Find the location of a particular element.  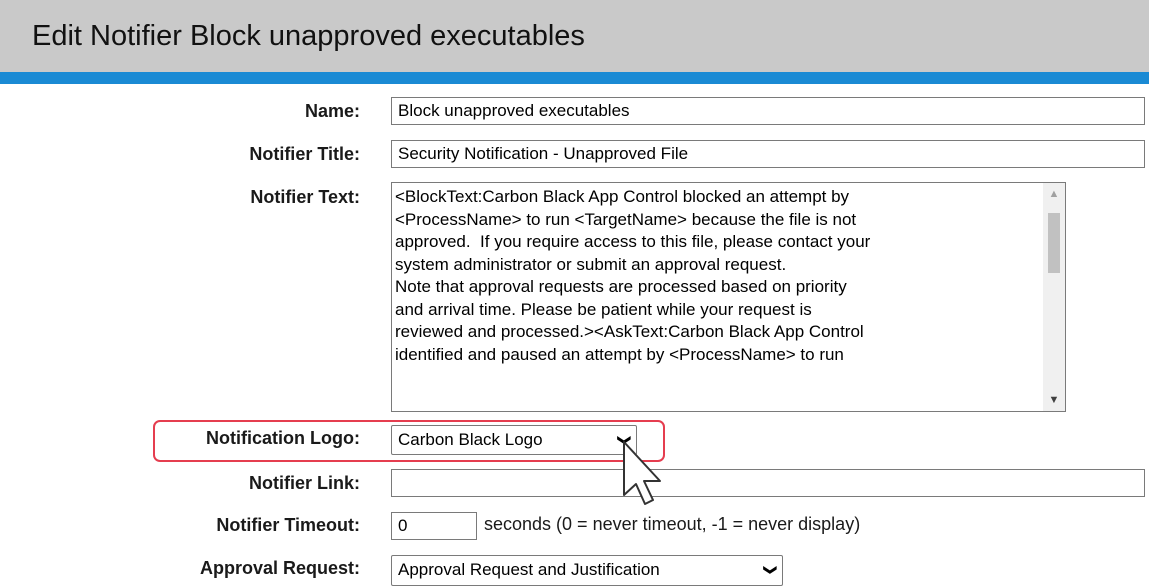

highlight-box is located at coordinates (409, 441).